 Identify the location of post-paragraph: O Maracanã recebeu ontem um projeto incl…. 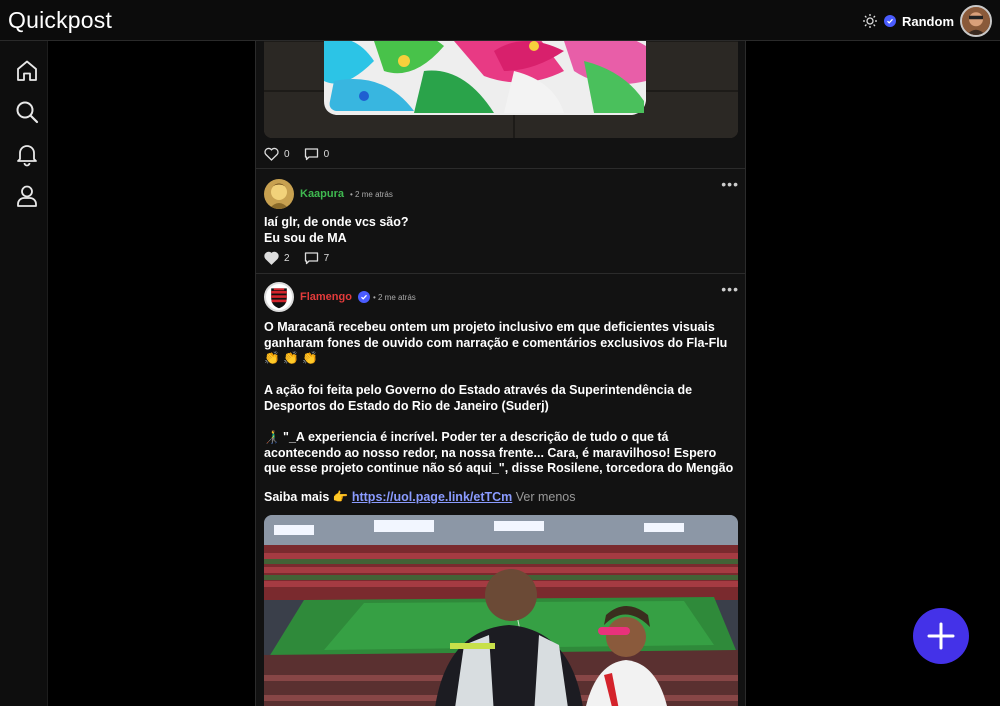
(496, 342).